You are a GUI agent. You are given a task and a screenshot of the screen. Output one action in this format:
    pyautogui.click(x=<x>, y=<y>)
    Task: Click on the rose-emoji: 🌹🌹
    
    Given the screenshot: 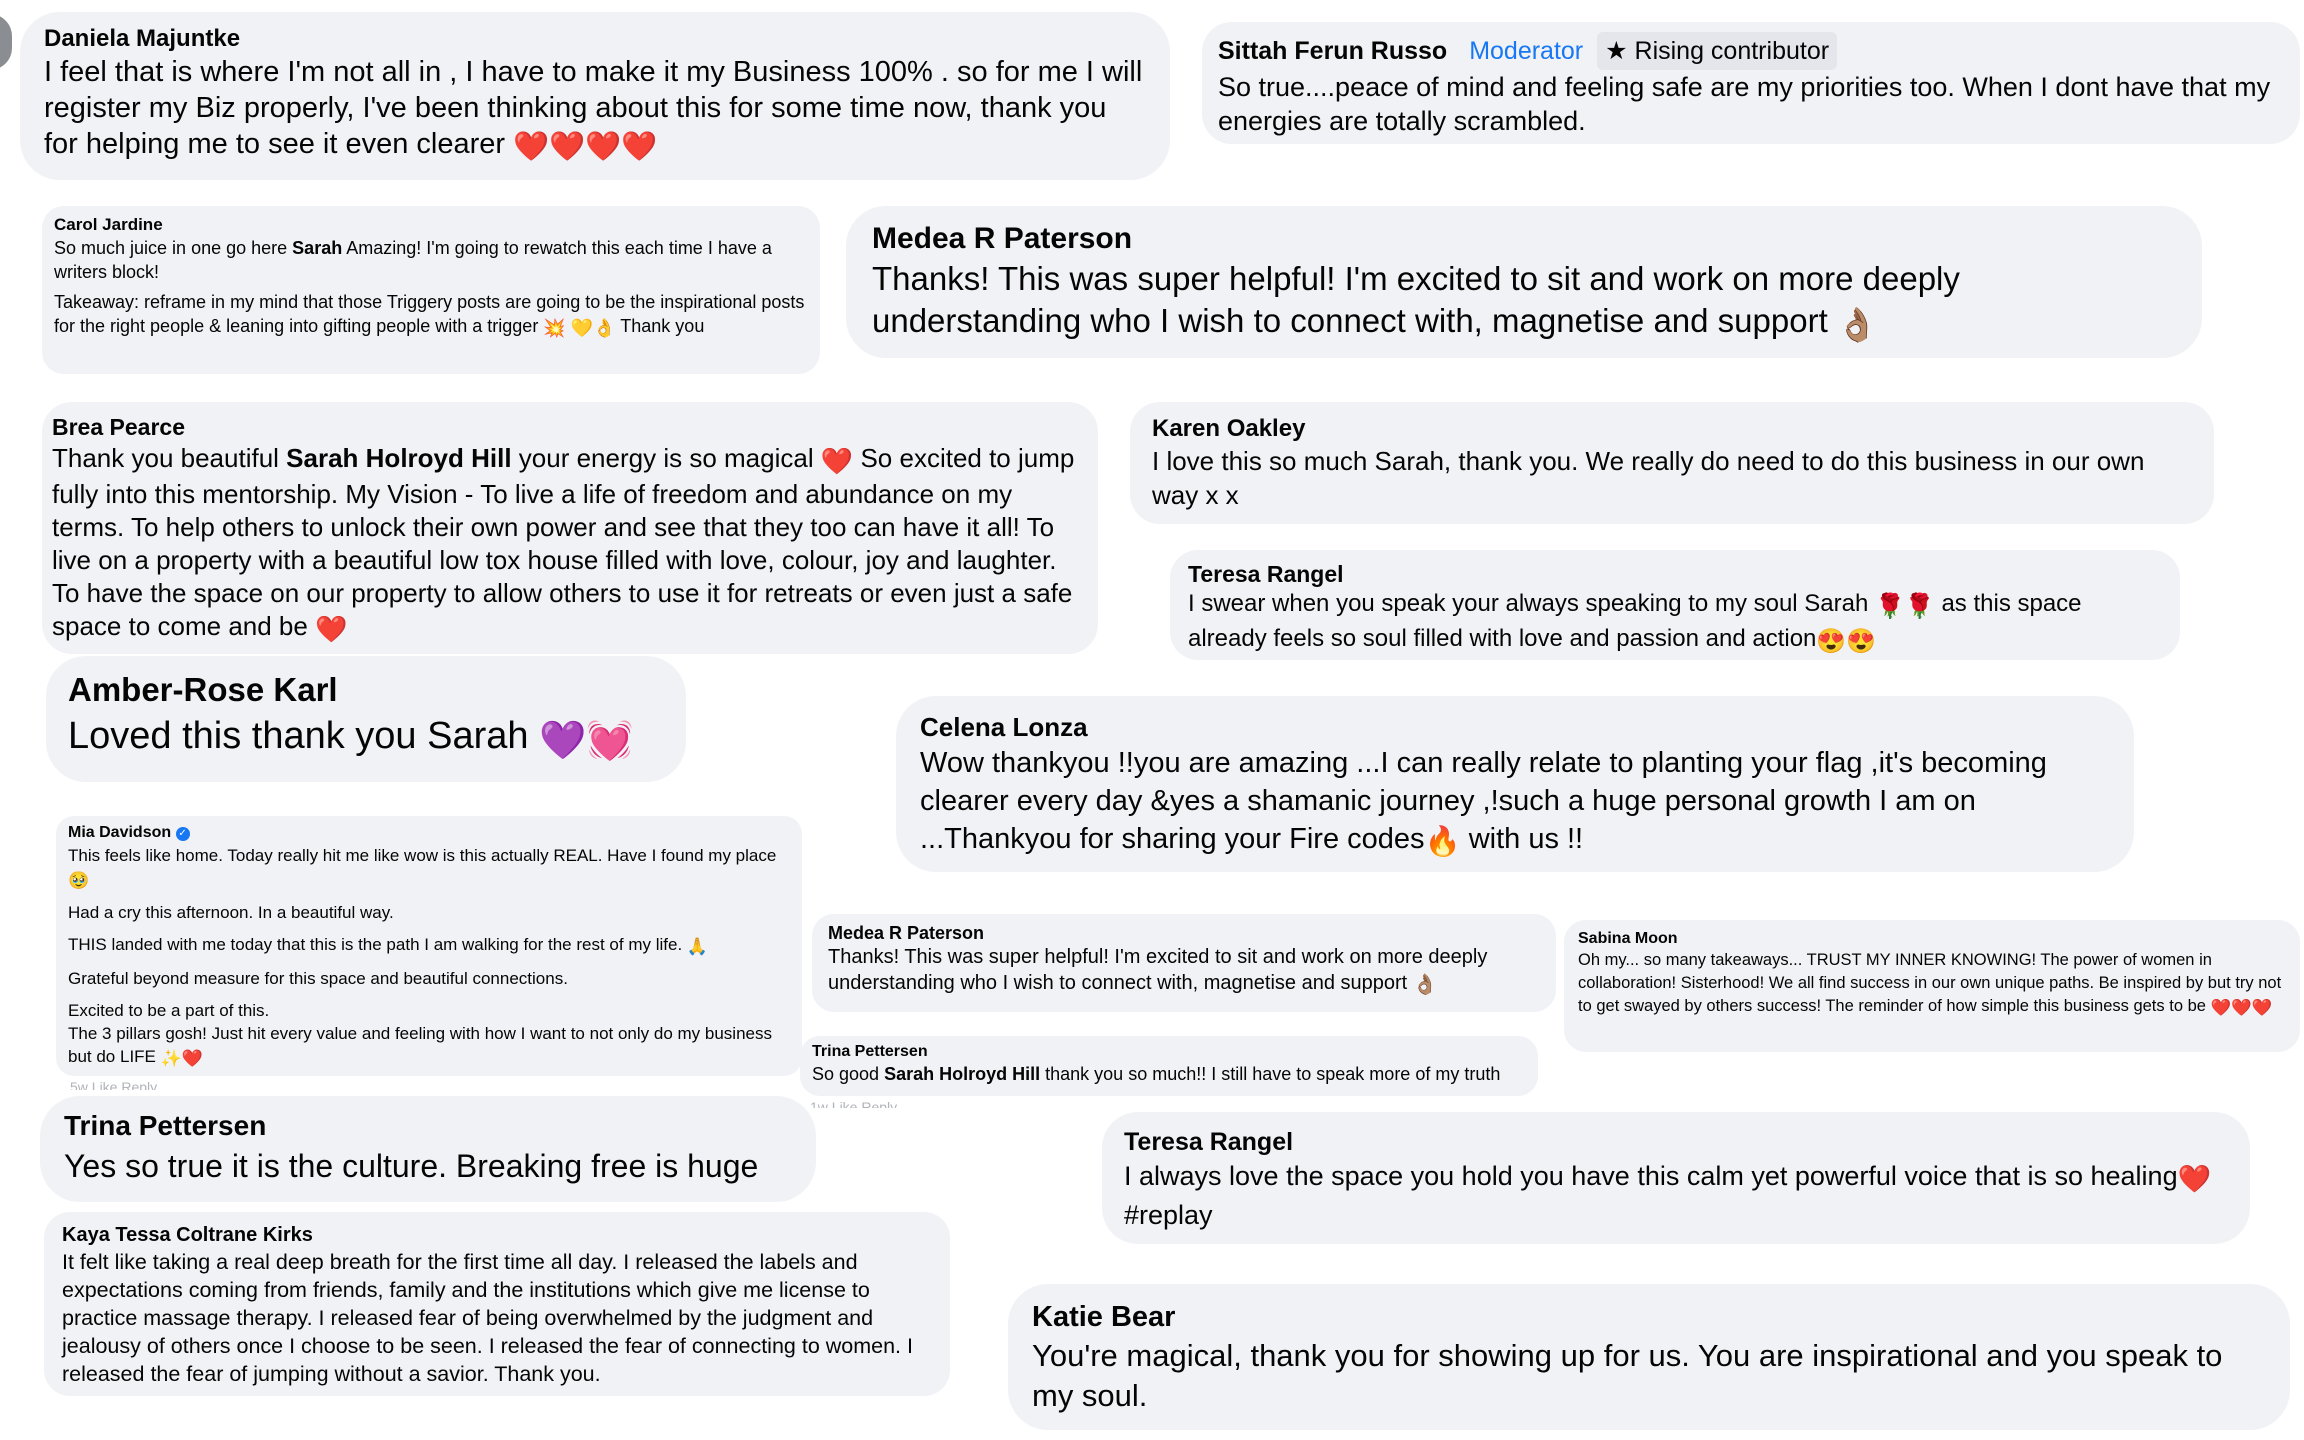 What is the action you would take?
    pyautogui.click(x=1905, y=606)
    